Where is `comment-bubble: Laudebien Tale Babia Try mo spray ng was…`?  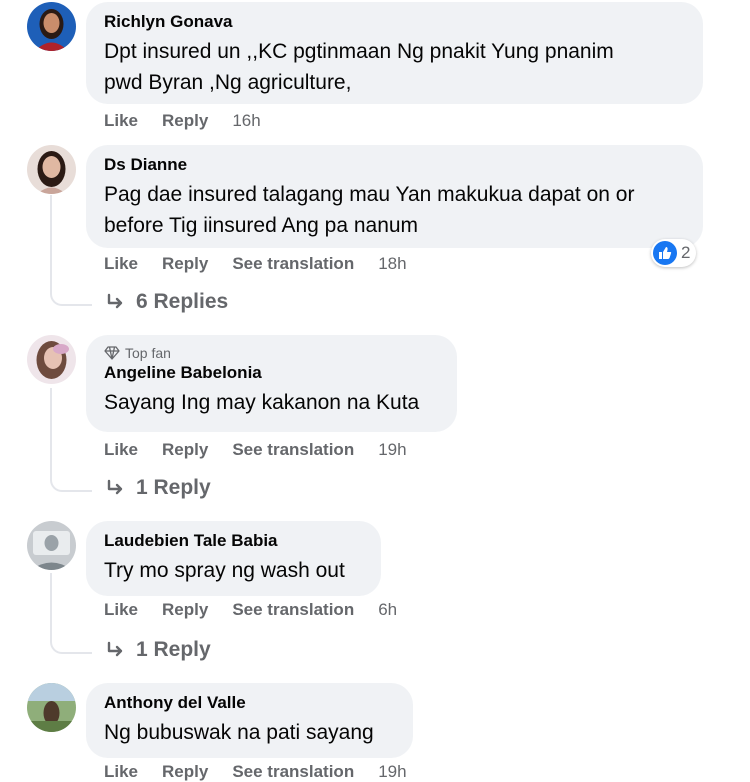
comment-bubble: Laudebien Tale Babia Try mo spray ng was… is located at coordinates (233, 558).